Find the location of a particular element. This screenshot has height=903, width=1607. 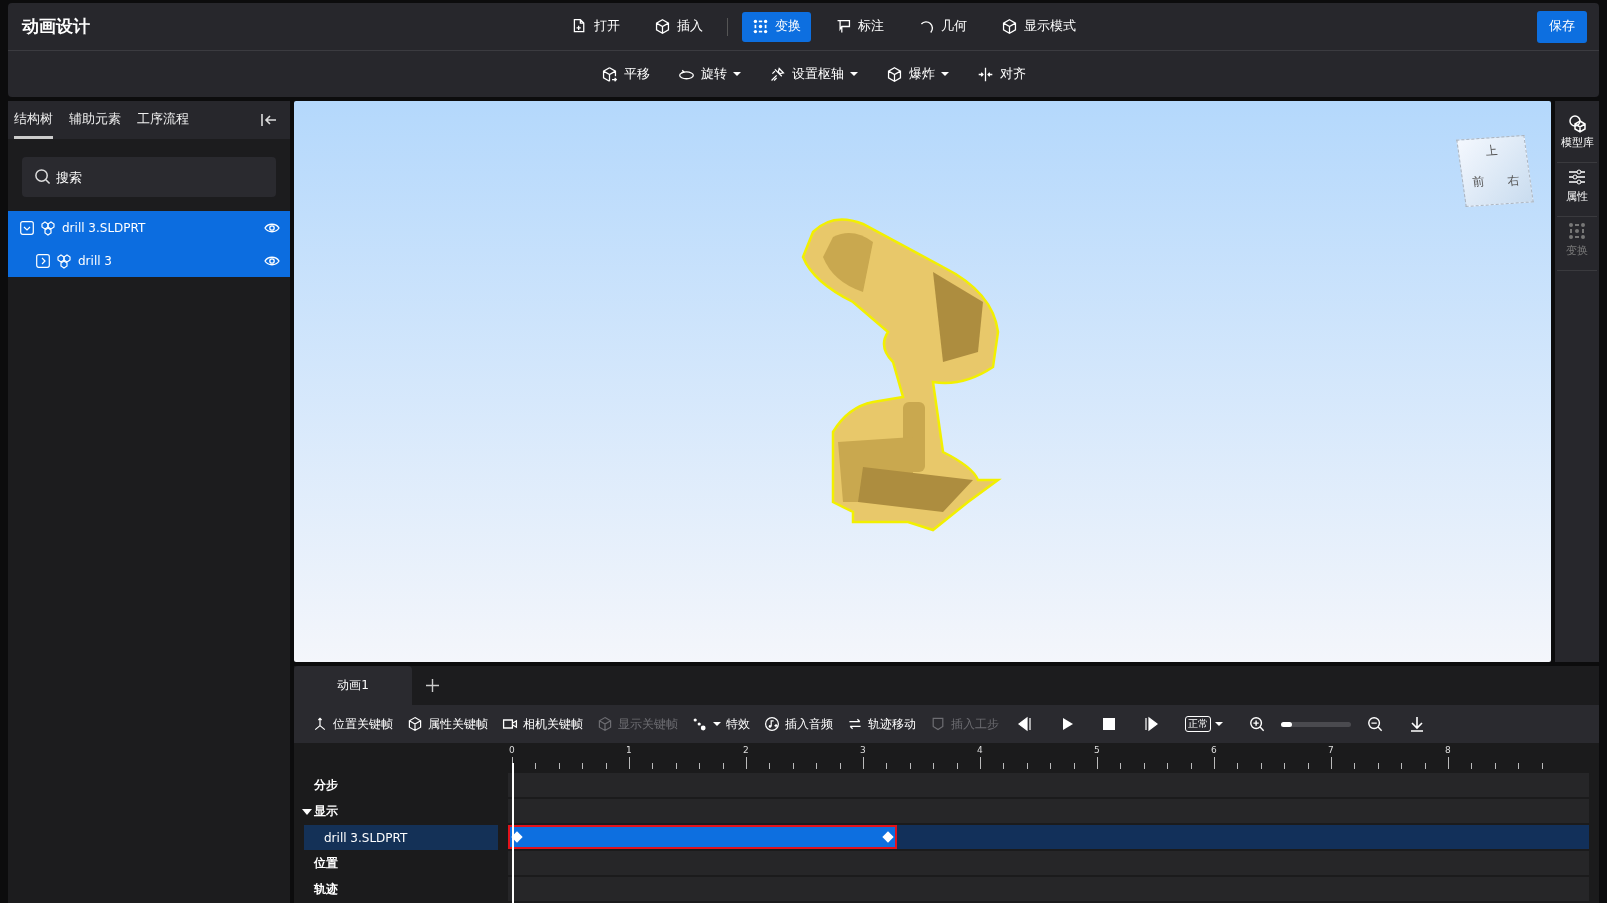

ruler-label: 7 is located at coordinates (1331, 750).